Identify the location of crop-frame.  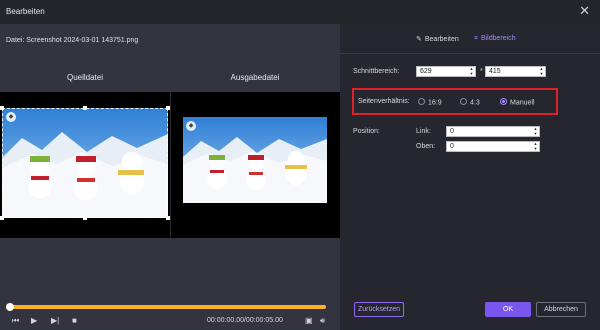
(85, 163).